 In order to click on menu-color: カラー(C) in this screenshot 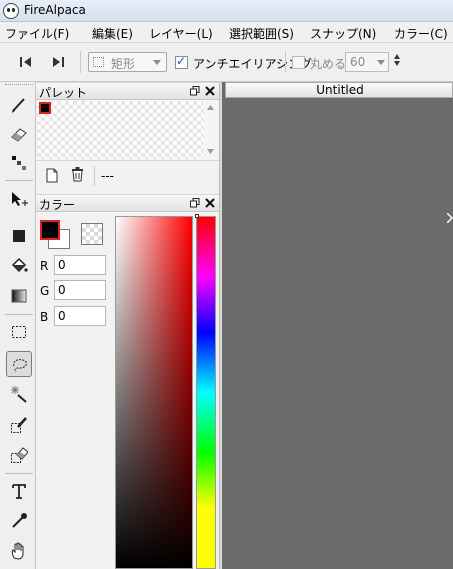, I will do `click(421, 33)`.